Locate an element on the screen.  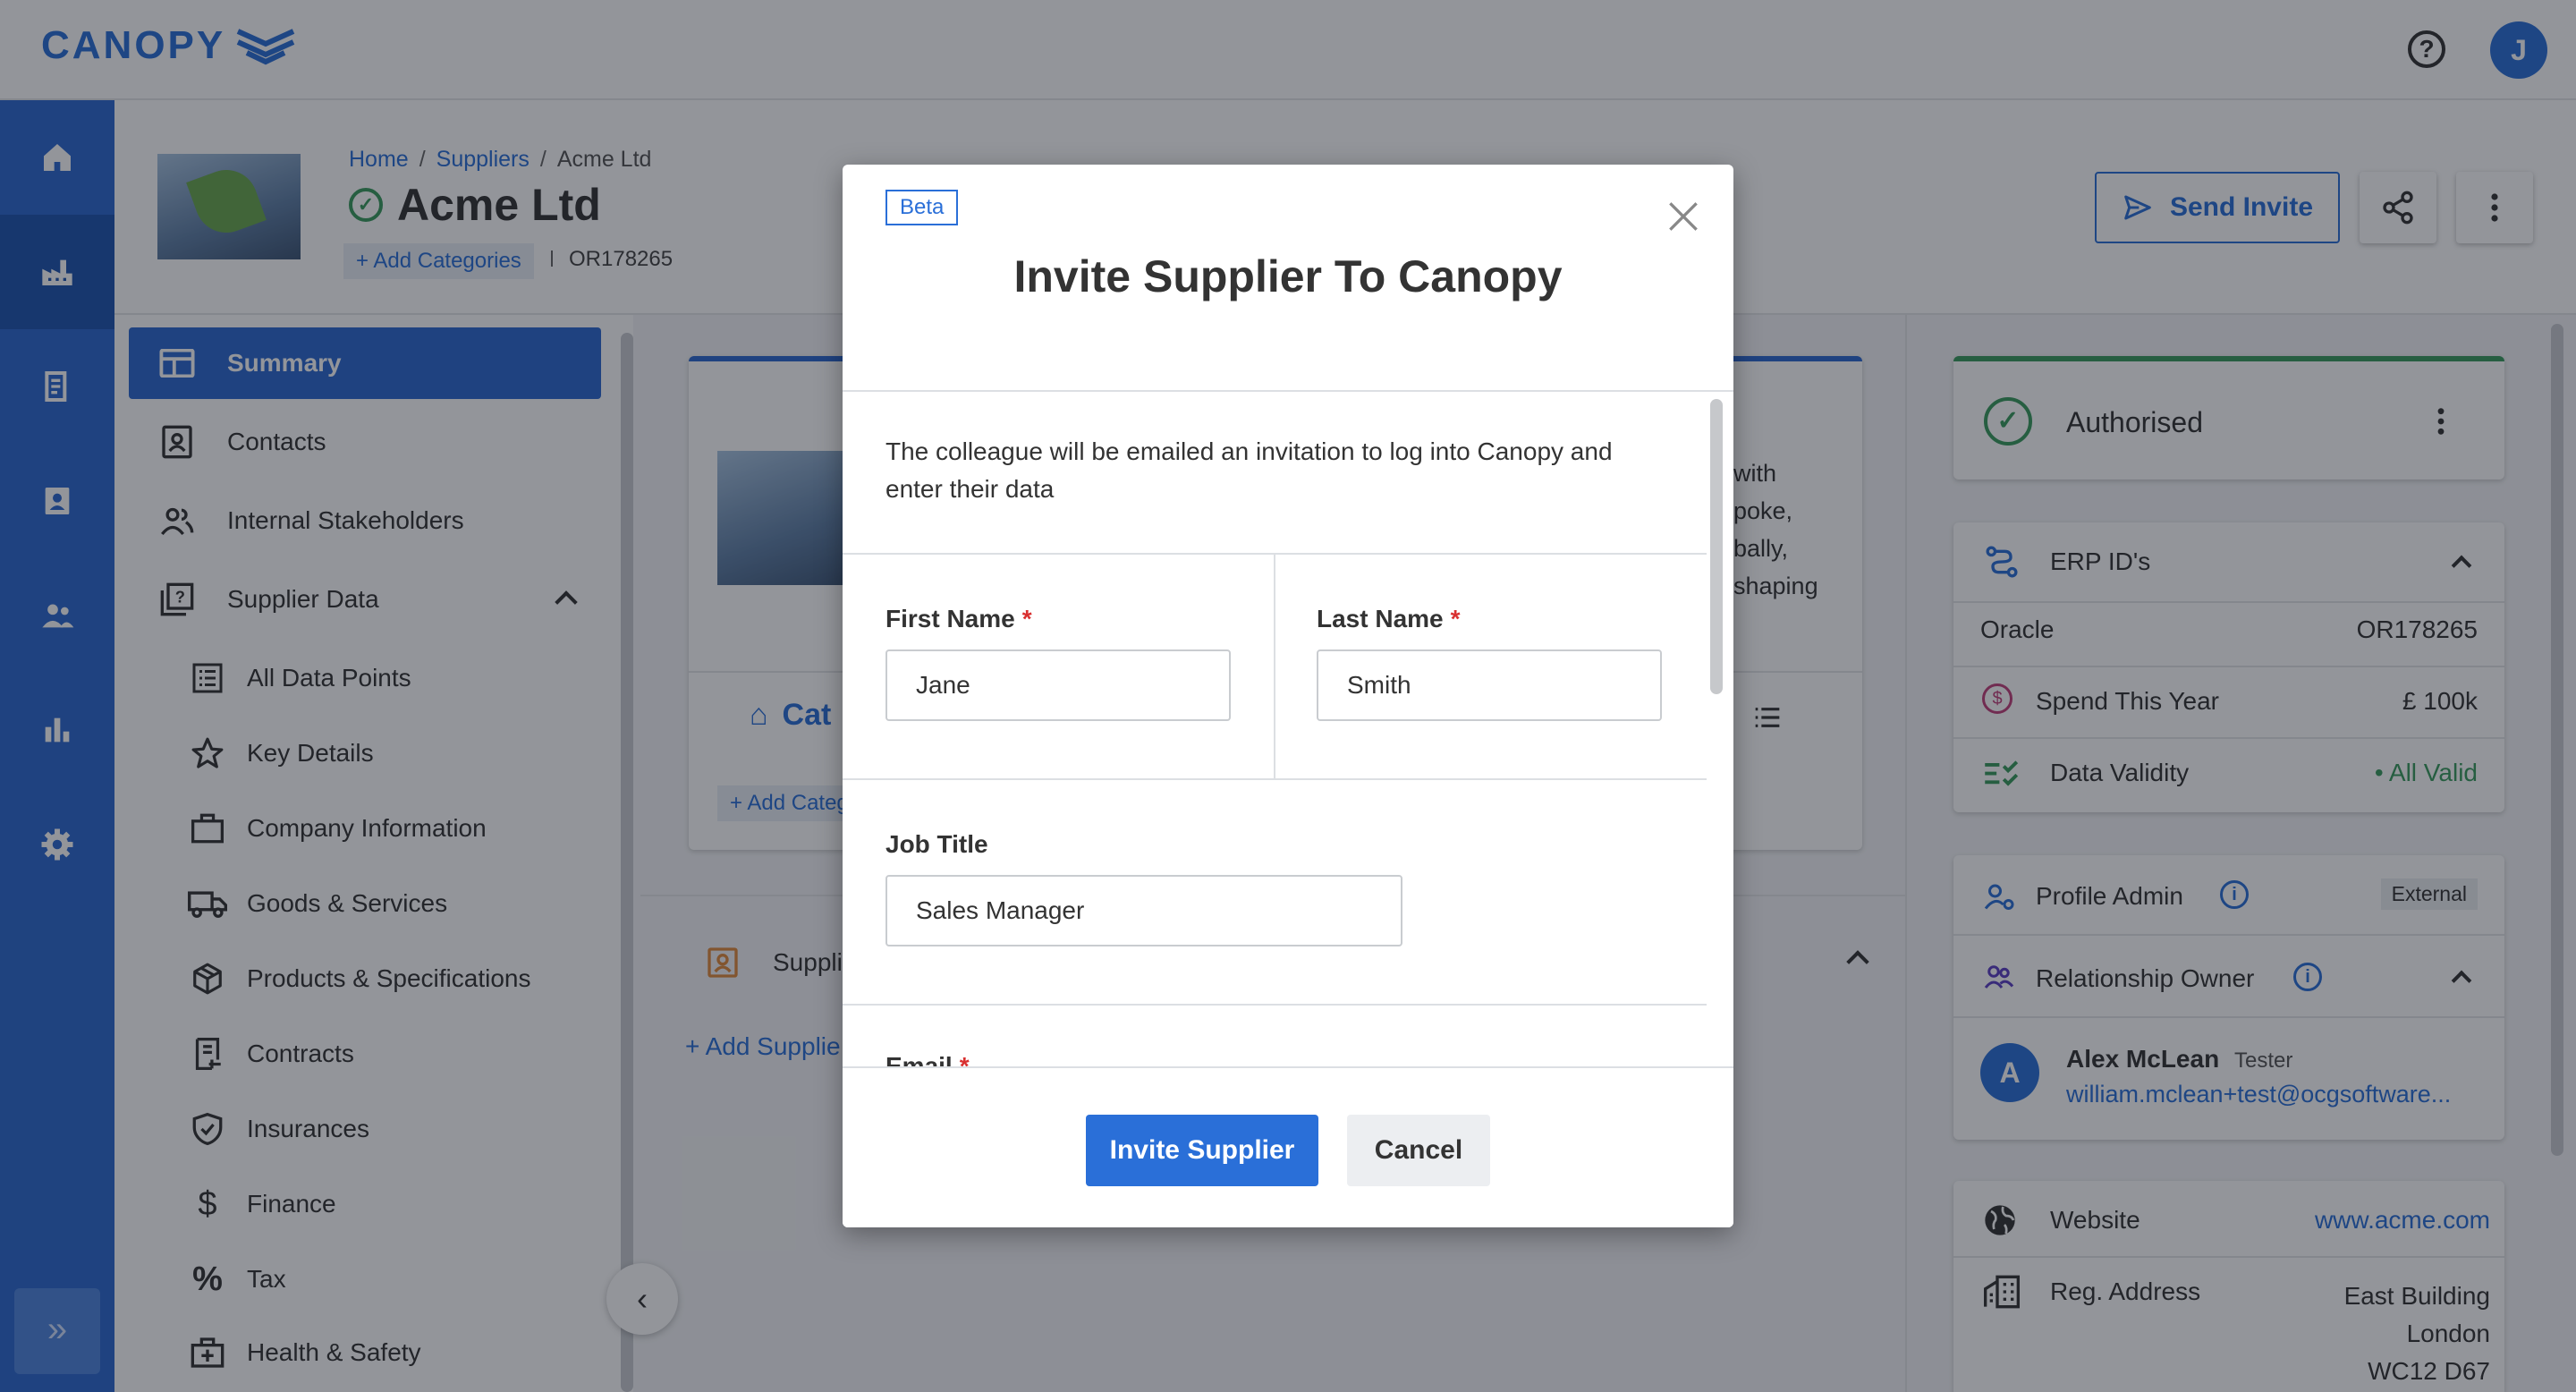
last-name-input is located at coordinates (1489, 685).